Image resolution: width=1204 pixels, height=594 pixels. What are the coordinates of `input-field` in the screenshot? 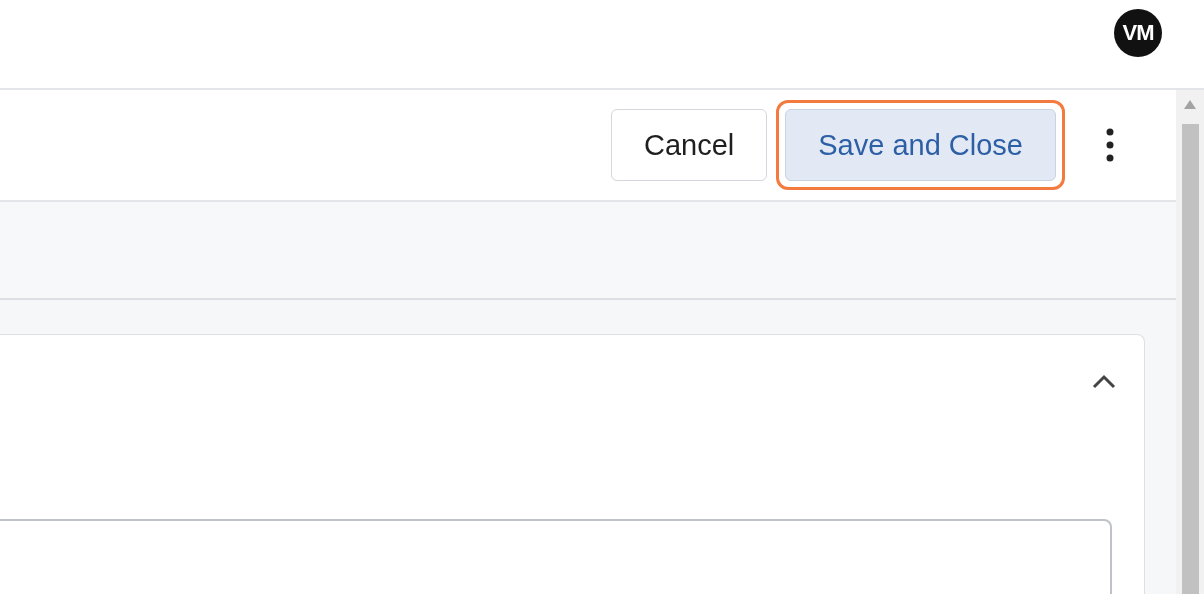 It's located at (556, 556).